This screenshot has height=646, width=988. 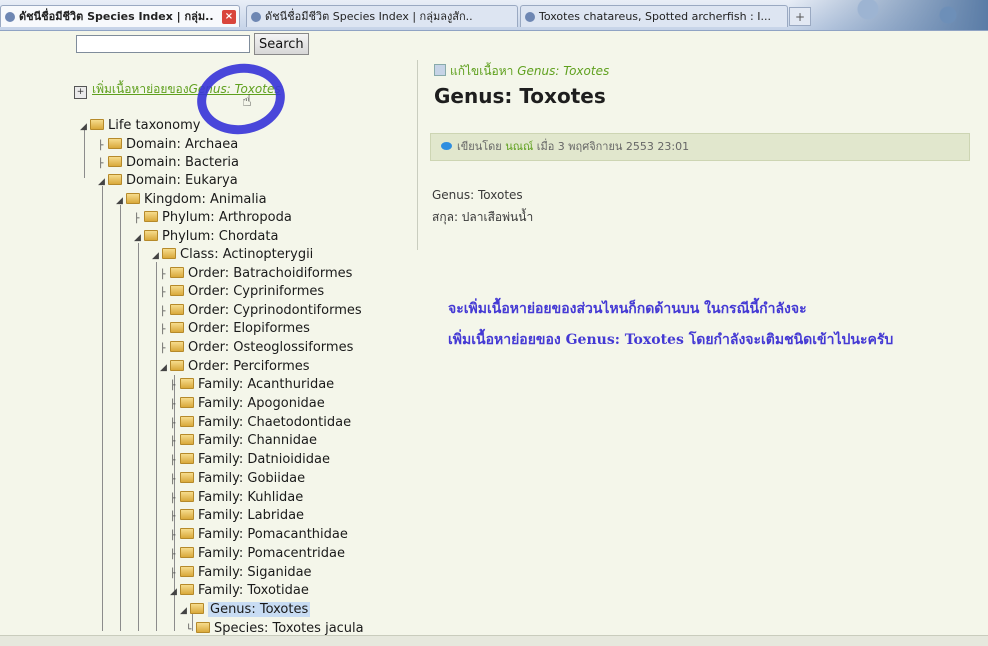 I want to click on tree-node: ├ Family: Siganidae, so click(x=241, y=573).